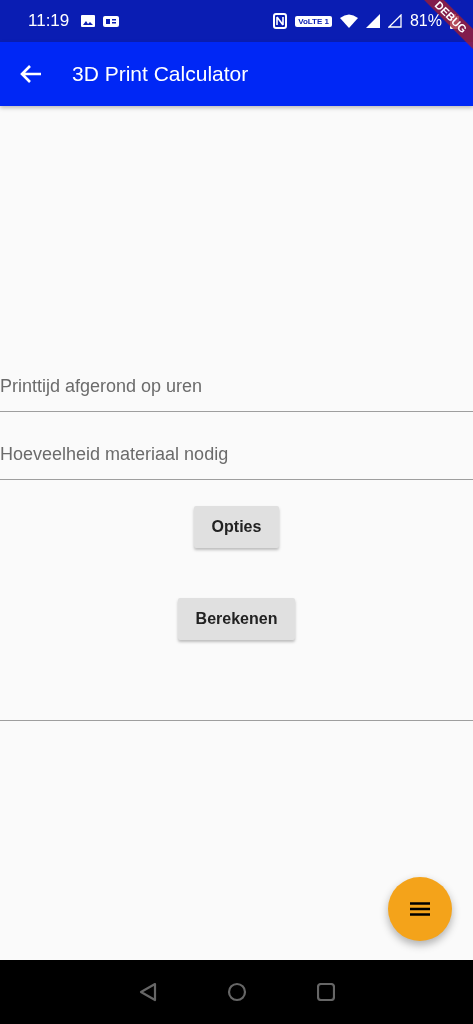 This screenshot has width=473, height=1024. I want to click on home-icon, so click(236, 992).